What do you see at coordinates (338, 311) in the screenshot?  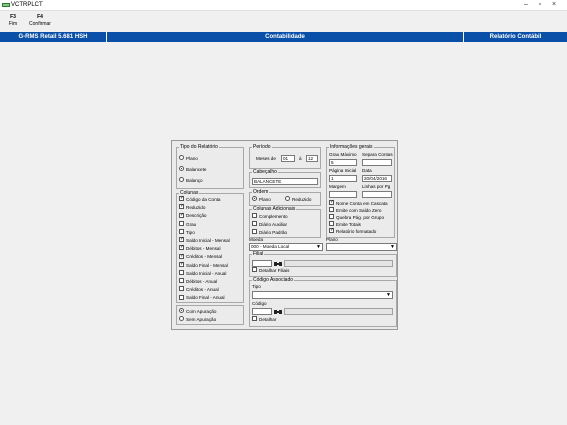 I see `code-description` at bounding box center [338, 311].